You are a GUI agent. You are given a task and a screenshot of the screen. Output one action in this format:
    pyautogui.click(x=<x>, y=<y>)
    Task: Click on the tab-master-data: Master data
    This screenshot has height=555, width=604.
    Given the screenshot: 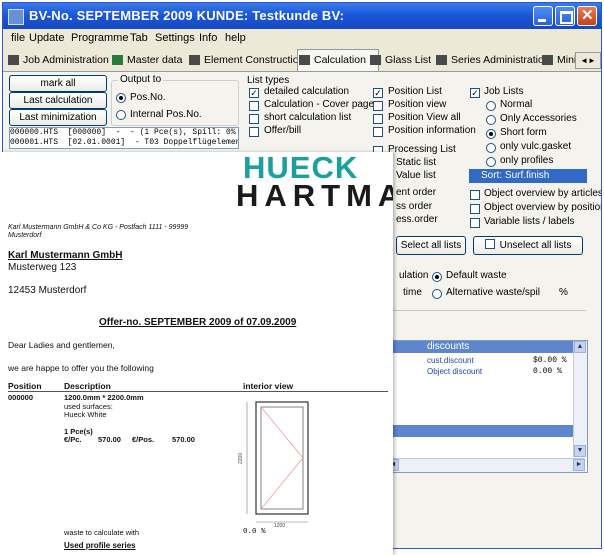 What is the action you would take?
    pyautogui.click(x=146, y=60)
    